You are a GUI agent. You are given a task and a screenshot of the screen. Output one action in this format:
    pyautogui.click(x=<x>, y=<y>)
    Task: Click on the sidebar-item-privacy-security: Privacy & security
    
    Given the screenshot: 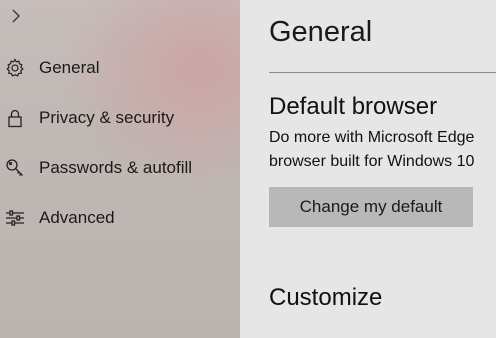 What is the action you would take?
    pyautogui.click(x=120, y=118)
    